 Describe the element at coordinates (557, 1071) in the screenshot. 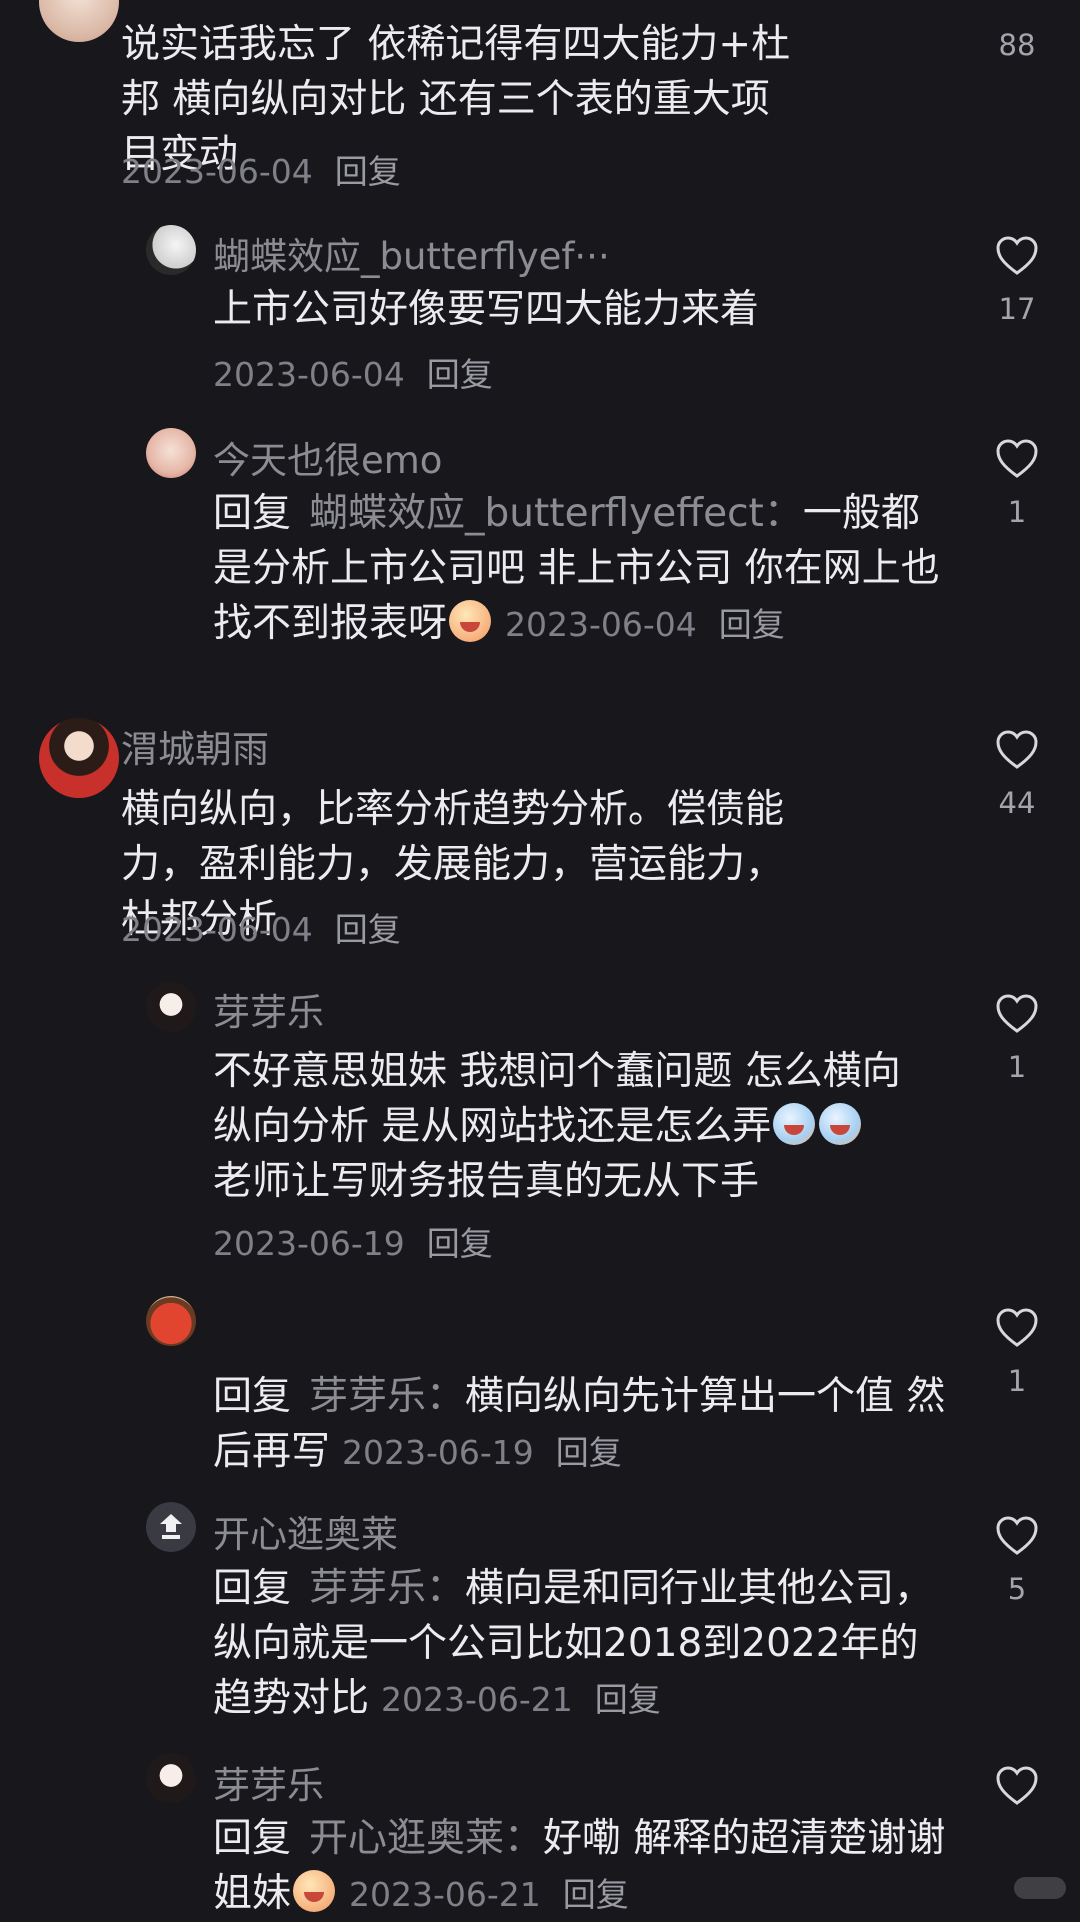

I see `comment-text-line: 不好意思姐妹 我想问个蠢问题 怎么横向` at that location.